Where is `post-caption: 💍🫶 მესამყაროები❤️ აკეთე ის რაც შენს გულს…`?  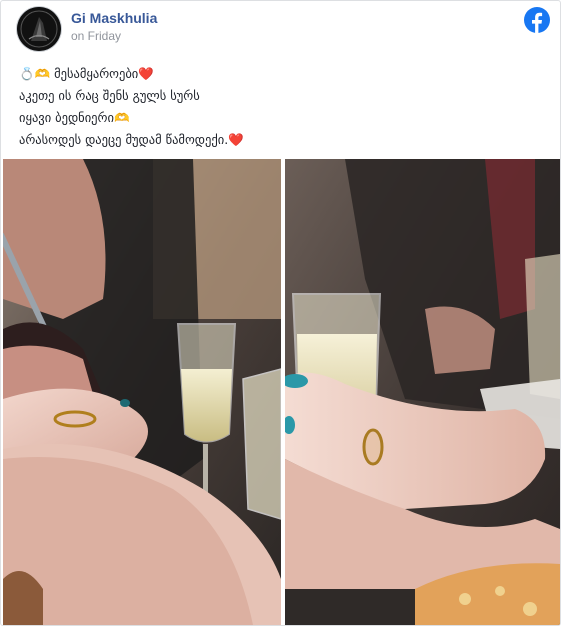
post-caption: 💍🫶 მესამყაროები❤️ აკეთე ის რაც შენს გულს… is located at coordinates (280, 107).